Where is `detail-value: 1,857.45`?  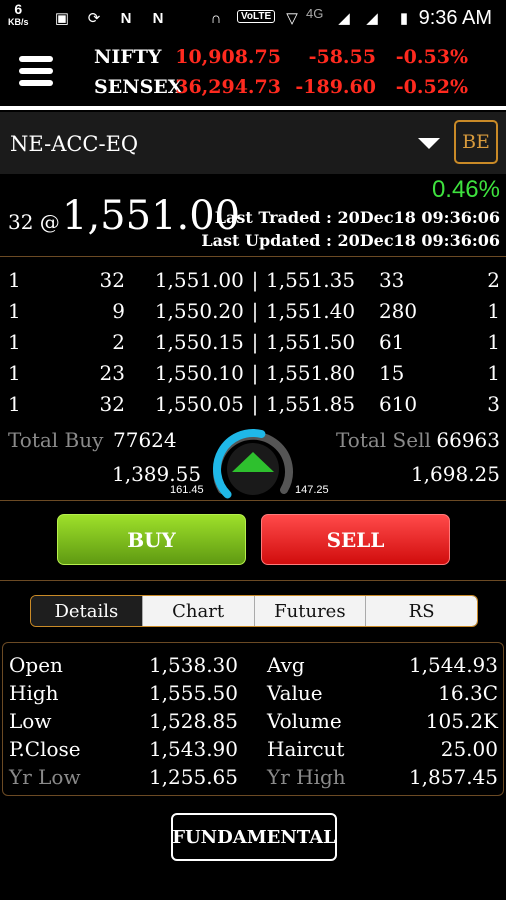 detail-value: 1,857.45 is located at coordinates (453, 777).